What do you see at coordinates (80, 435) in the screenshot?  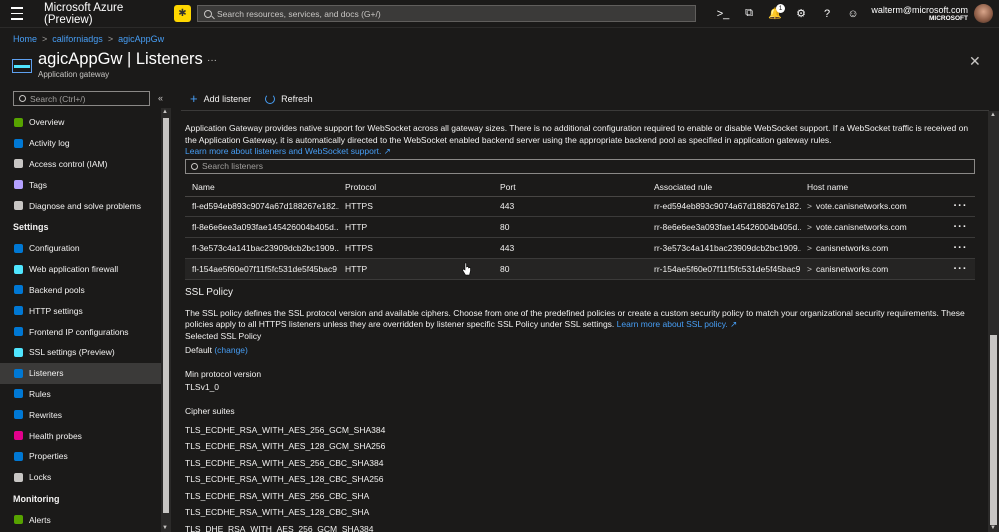 I see `sidebar-item-health-probes: Health probes` at bounding box center [80, 435].